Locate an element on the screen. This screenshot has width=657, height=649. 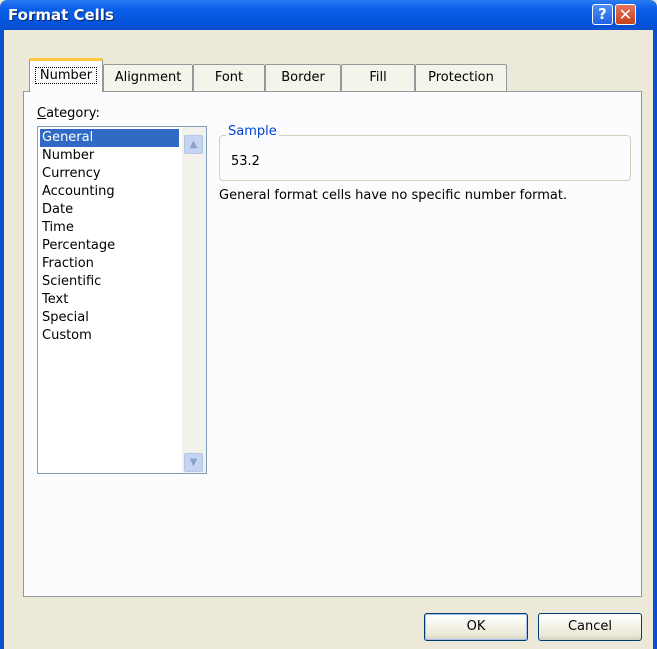
tab-number-label: Number is located at coordinates (66, 75).